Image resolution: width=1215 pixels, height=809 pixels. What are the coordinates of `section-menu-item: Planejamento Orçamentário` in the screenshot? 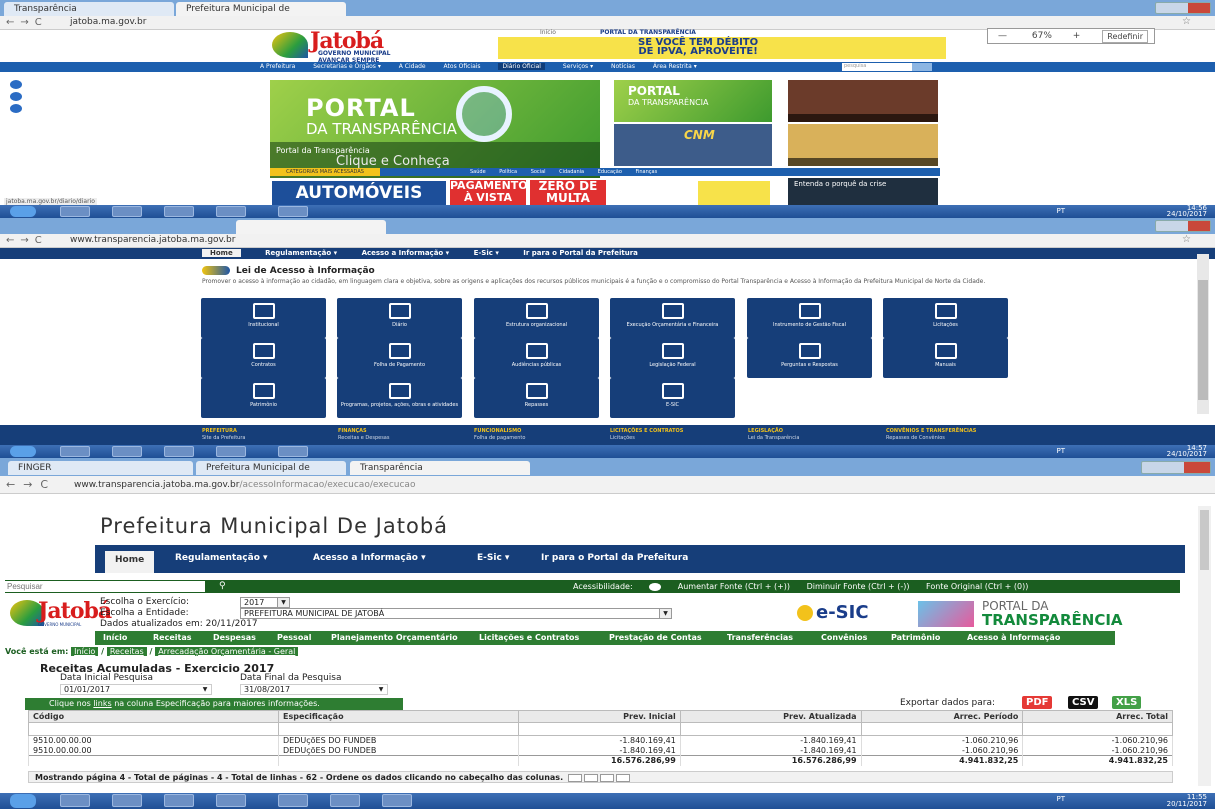 It's located at (394, 637).